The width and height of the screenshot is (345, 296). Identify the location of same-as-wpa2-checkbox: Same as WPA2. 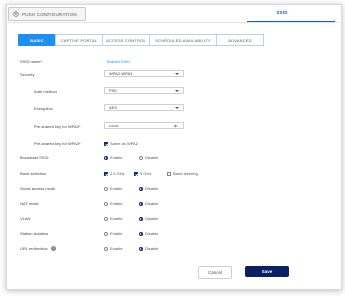
(121, 143).